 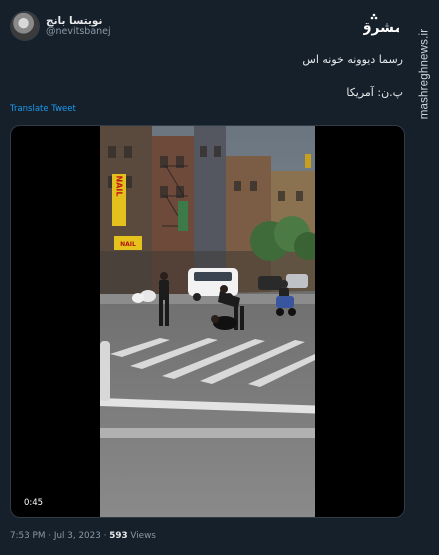 I want to click on tweet-date: Jul 3, 2023, so click(x=77, y=536).